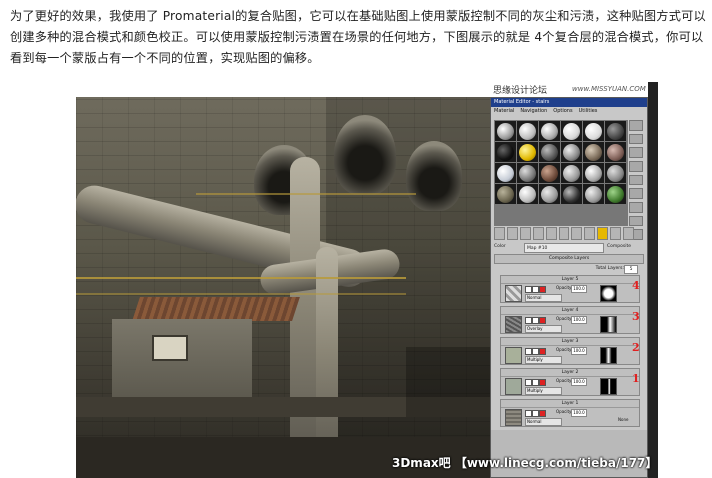  I want to click on menu-material: Material, so click(504, 111).